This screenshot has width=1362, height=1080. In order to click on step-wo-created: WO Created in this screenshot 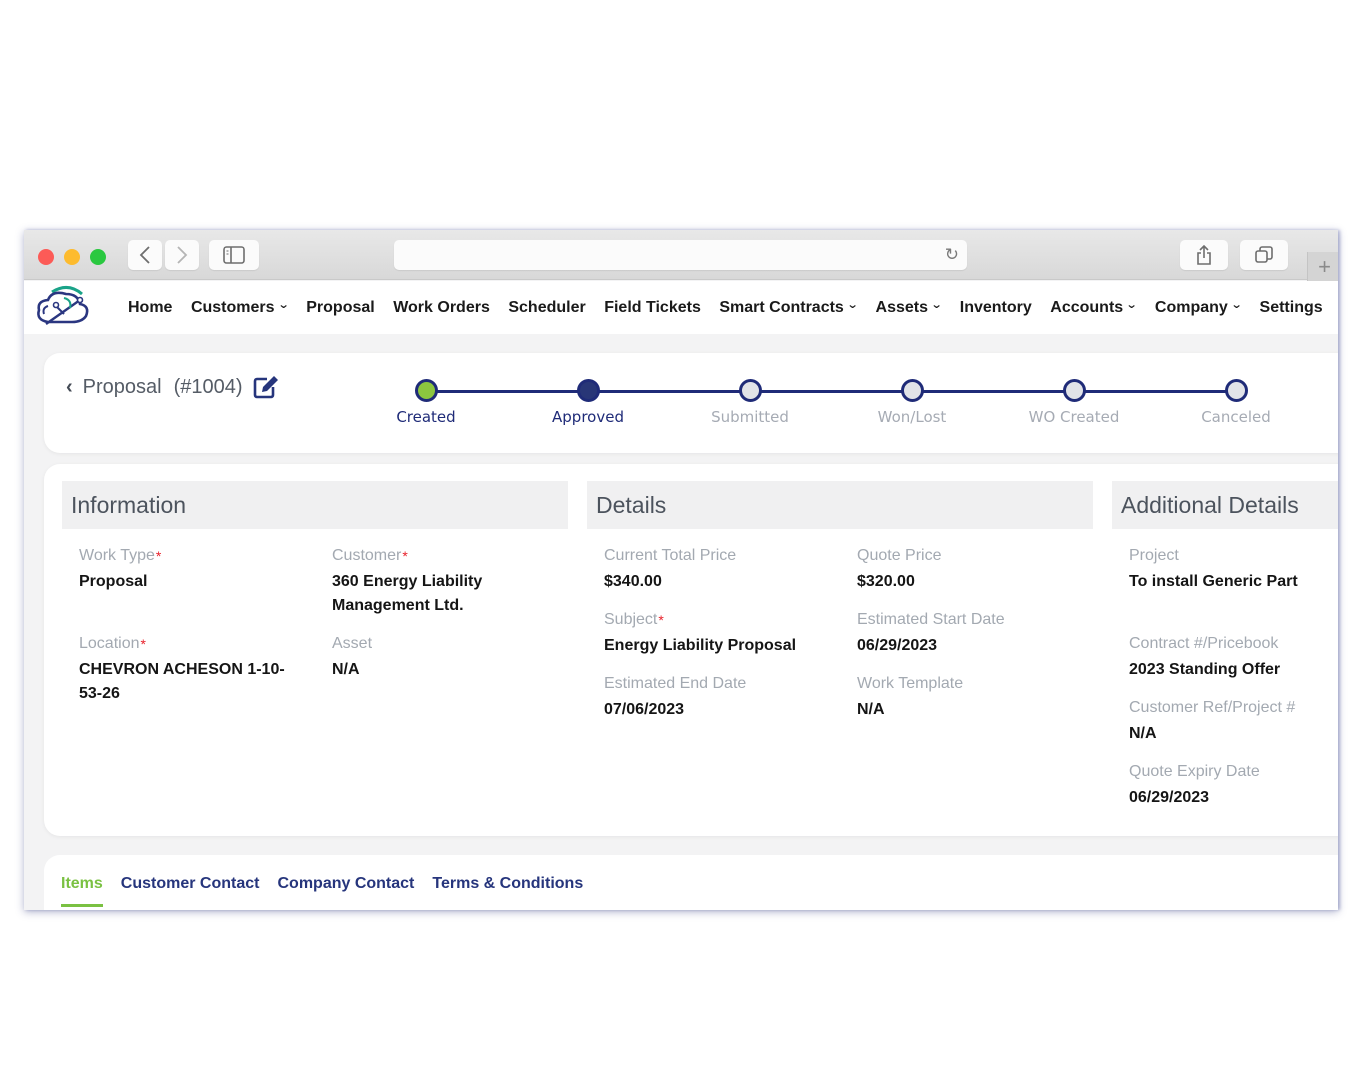, I will do `click(1074, 402)`.